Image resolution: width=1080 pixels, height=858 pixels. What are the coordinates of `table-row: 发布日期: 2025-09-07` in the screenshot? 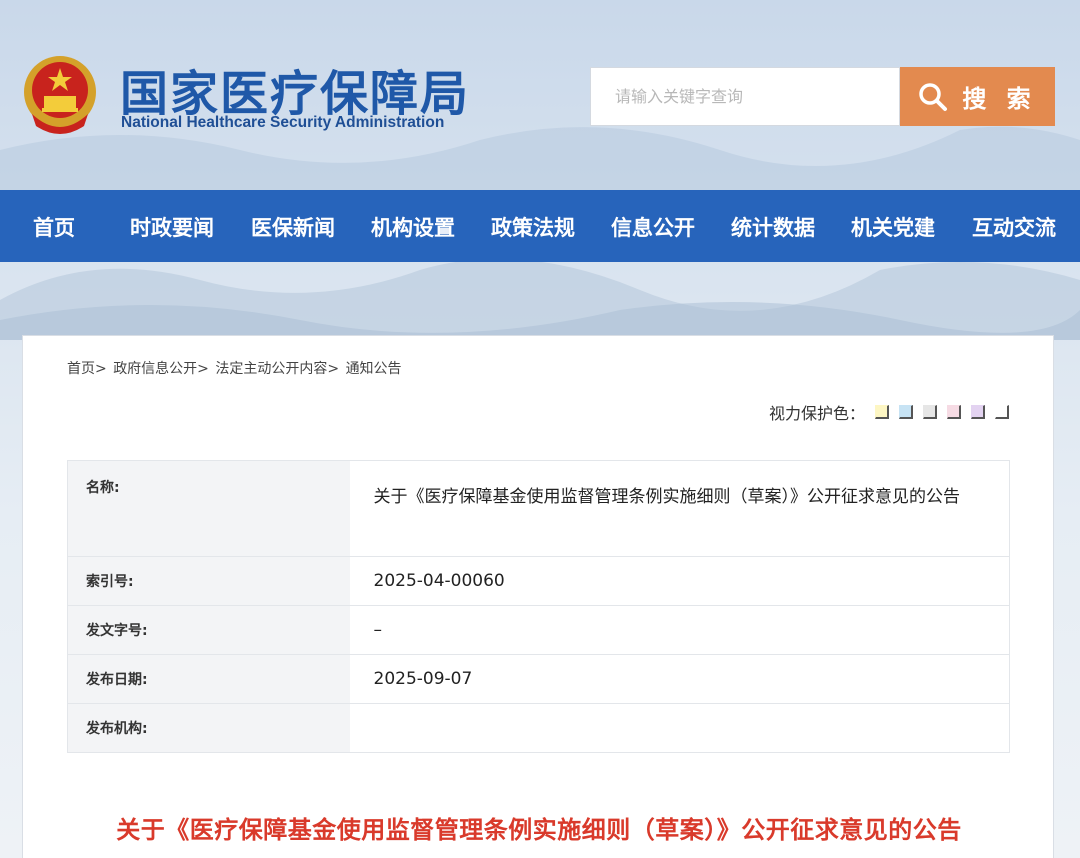 It's located at (538, 679).